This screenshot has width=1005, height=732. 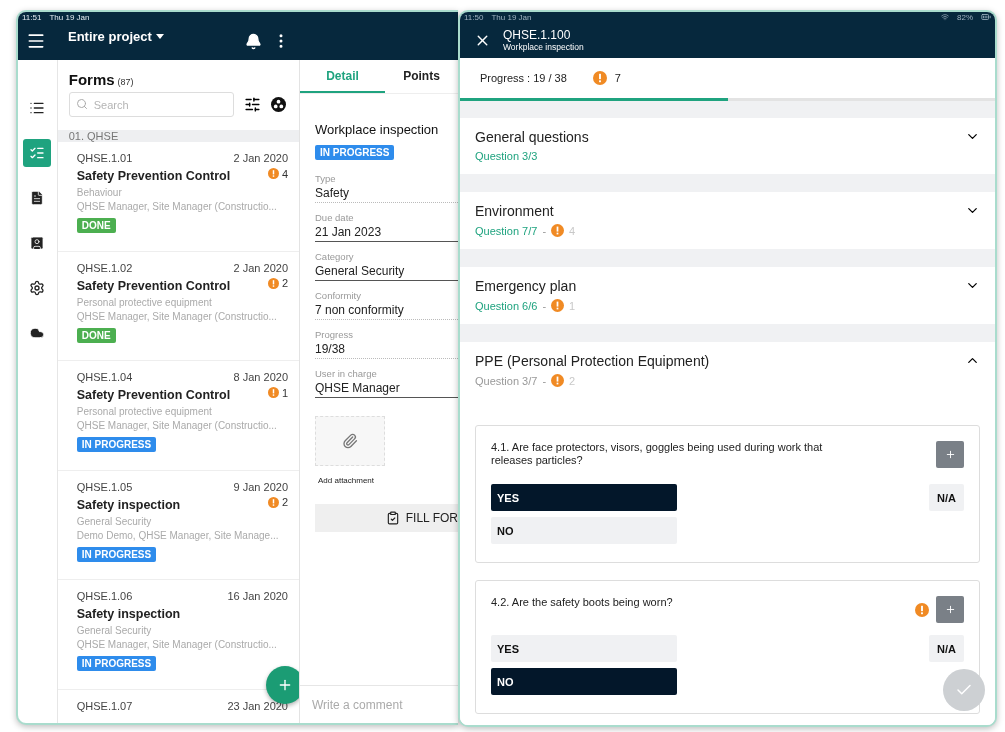 I want to click on field-label: Type, so click(x=326, y=178).